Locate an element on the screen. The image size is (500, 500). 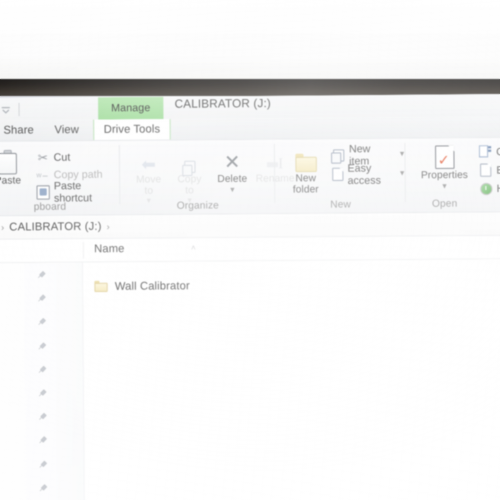
delete-x-icon: ✕ is located at coordinates (232, 163).